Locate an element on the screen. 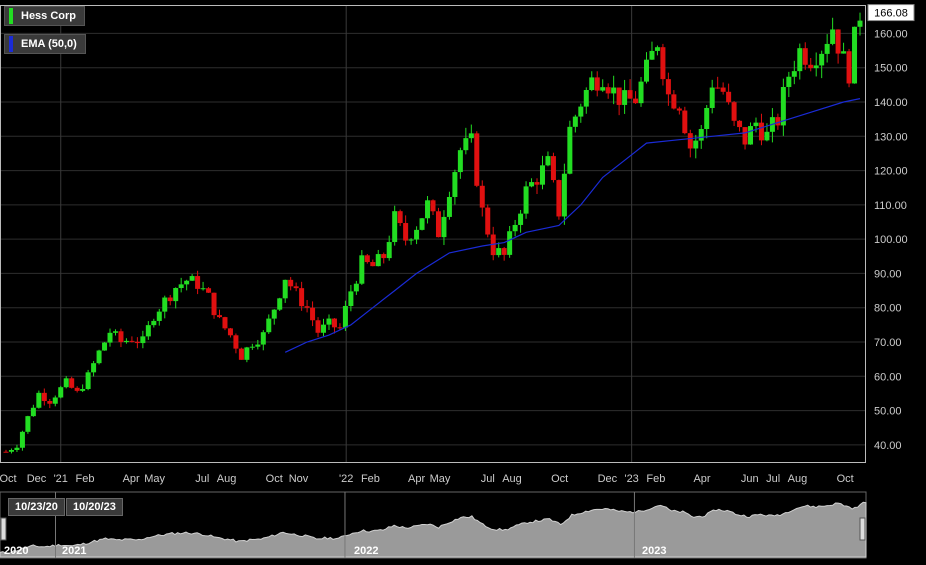  y-tick-label: 50.00 is located at coordinates (888, 412).